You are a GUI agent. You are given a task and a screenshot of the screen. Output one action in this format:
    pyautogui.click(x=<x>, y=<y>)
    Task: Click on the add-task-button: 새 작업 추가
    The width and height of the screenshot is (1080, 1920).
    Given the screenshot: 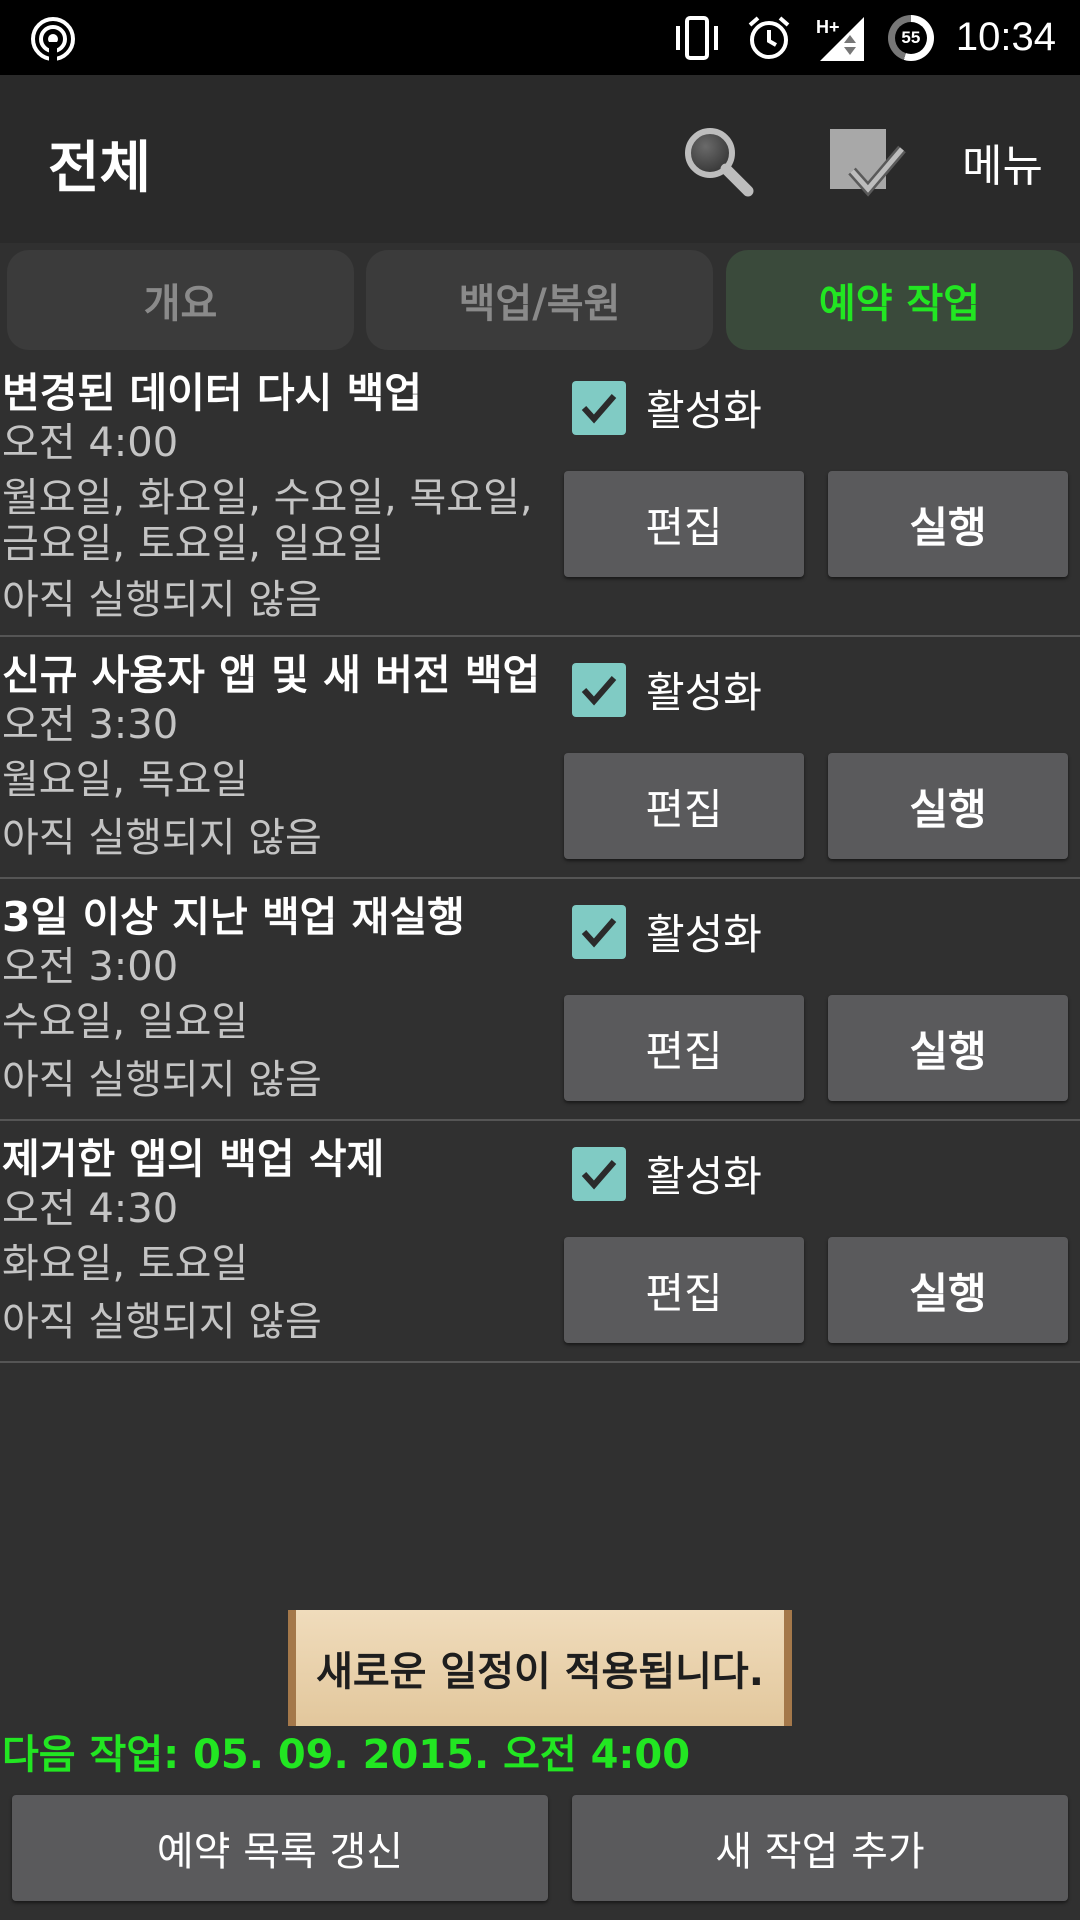 What is the action you would take?
    pyautogui.click(x=820, y=1848)
    